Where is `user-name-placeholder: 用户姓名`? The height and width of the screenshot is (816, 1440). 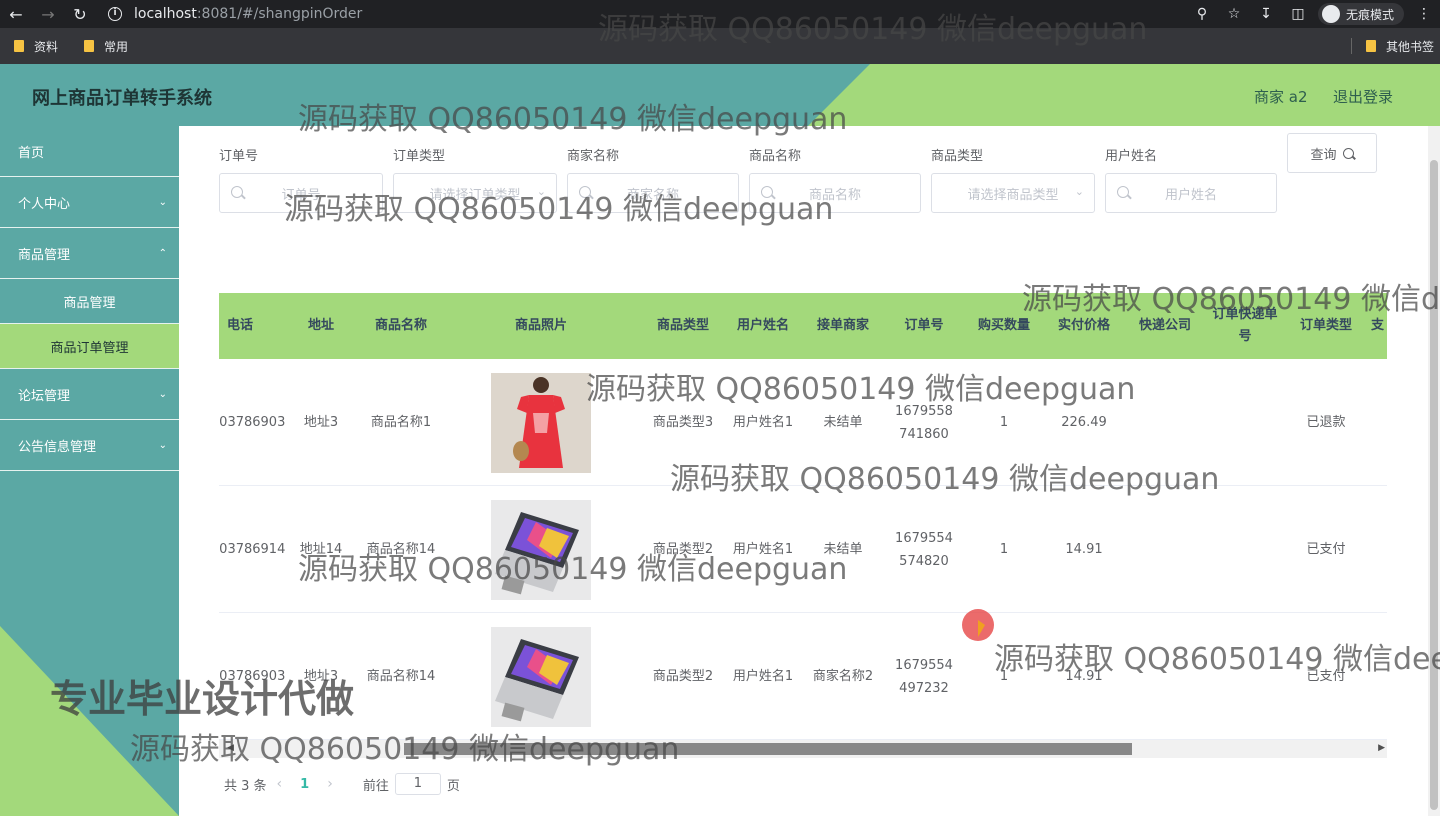
user-name-placeholder: 用户姓名 is located at coordinates (1190, 195).